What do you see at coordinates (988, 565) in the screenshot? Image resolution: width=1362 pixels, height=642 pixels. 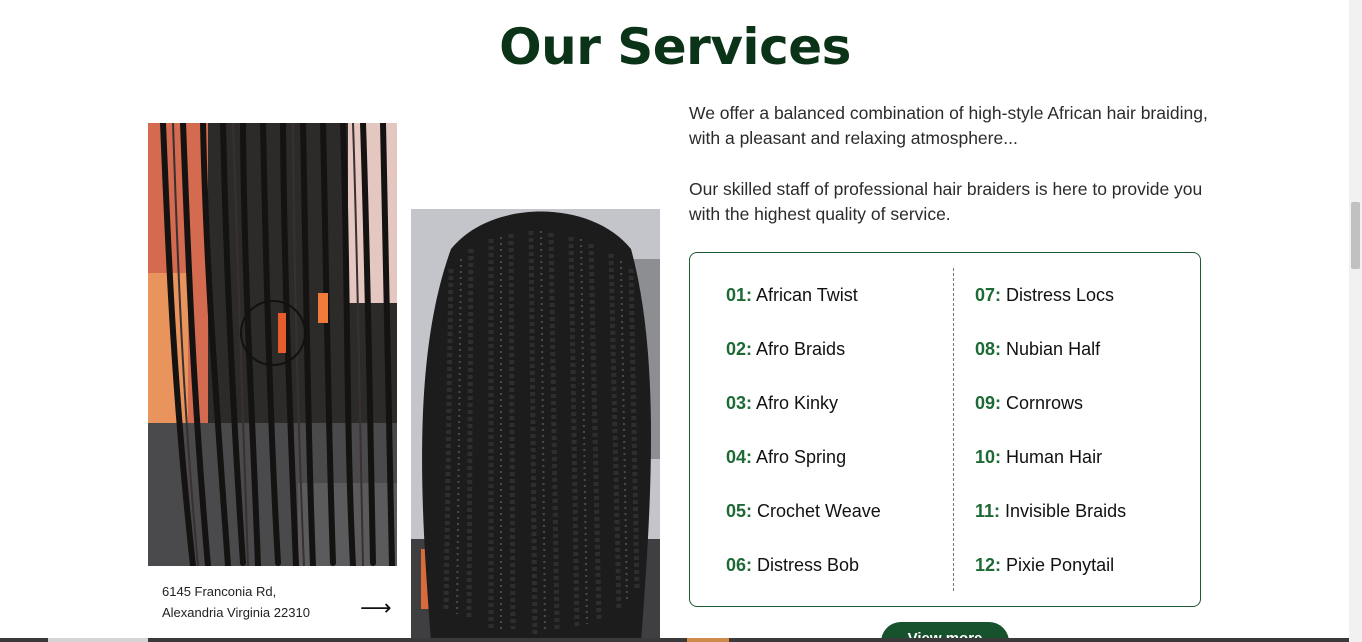 I see `service-number: 12:` at bounding box center [988, 565].